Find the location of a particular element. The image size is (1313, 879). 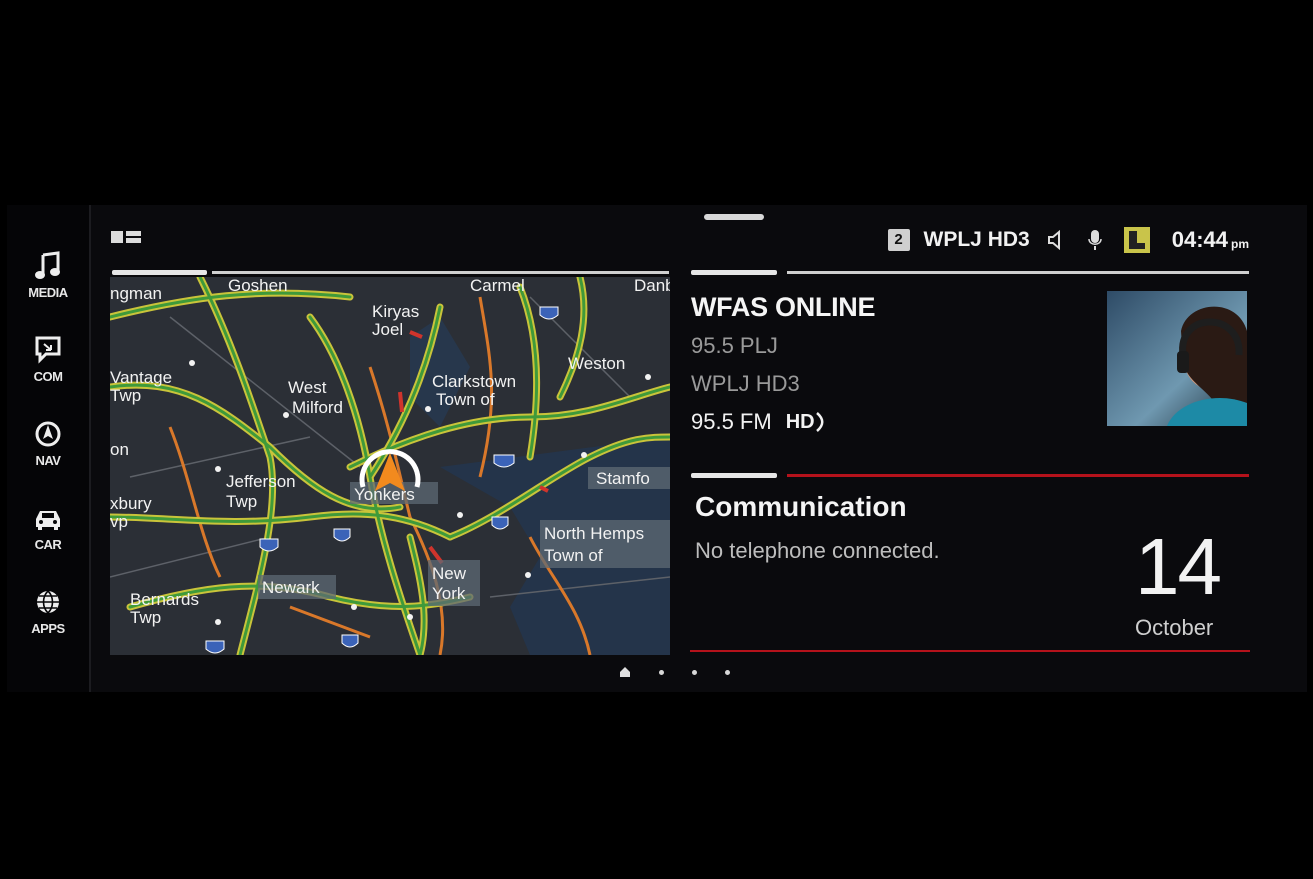

sidebar-item-nav: NAV is located at coordinates (48, 457).